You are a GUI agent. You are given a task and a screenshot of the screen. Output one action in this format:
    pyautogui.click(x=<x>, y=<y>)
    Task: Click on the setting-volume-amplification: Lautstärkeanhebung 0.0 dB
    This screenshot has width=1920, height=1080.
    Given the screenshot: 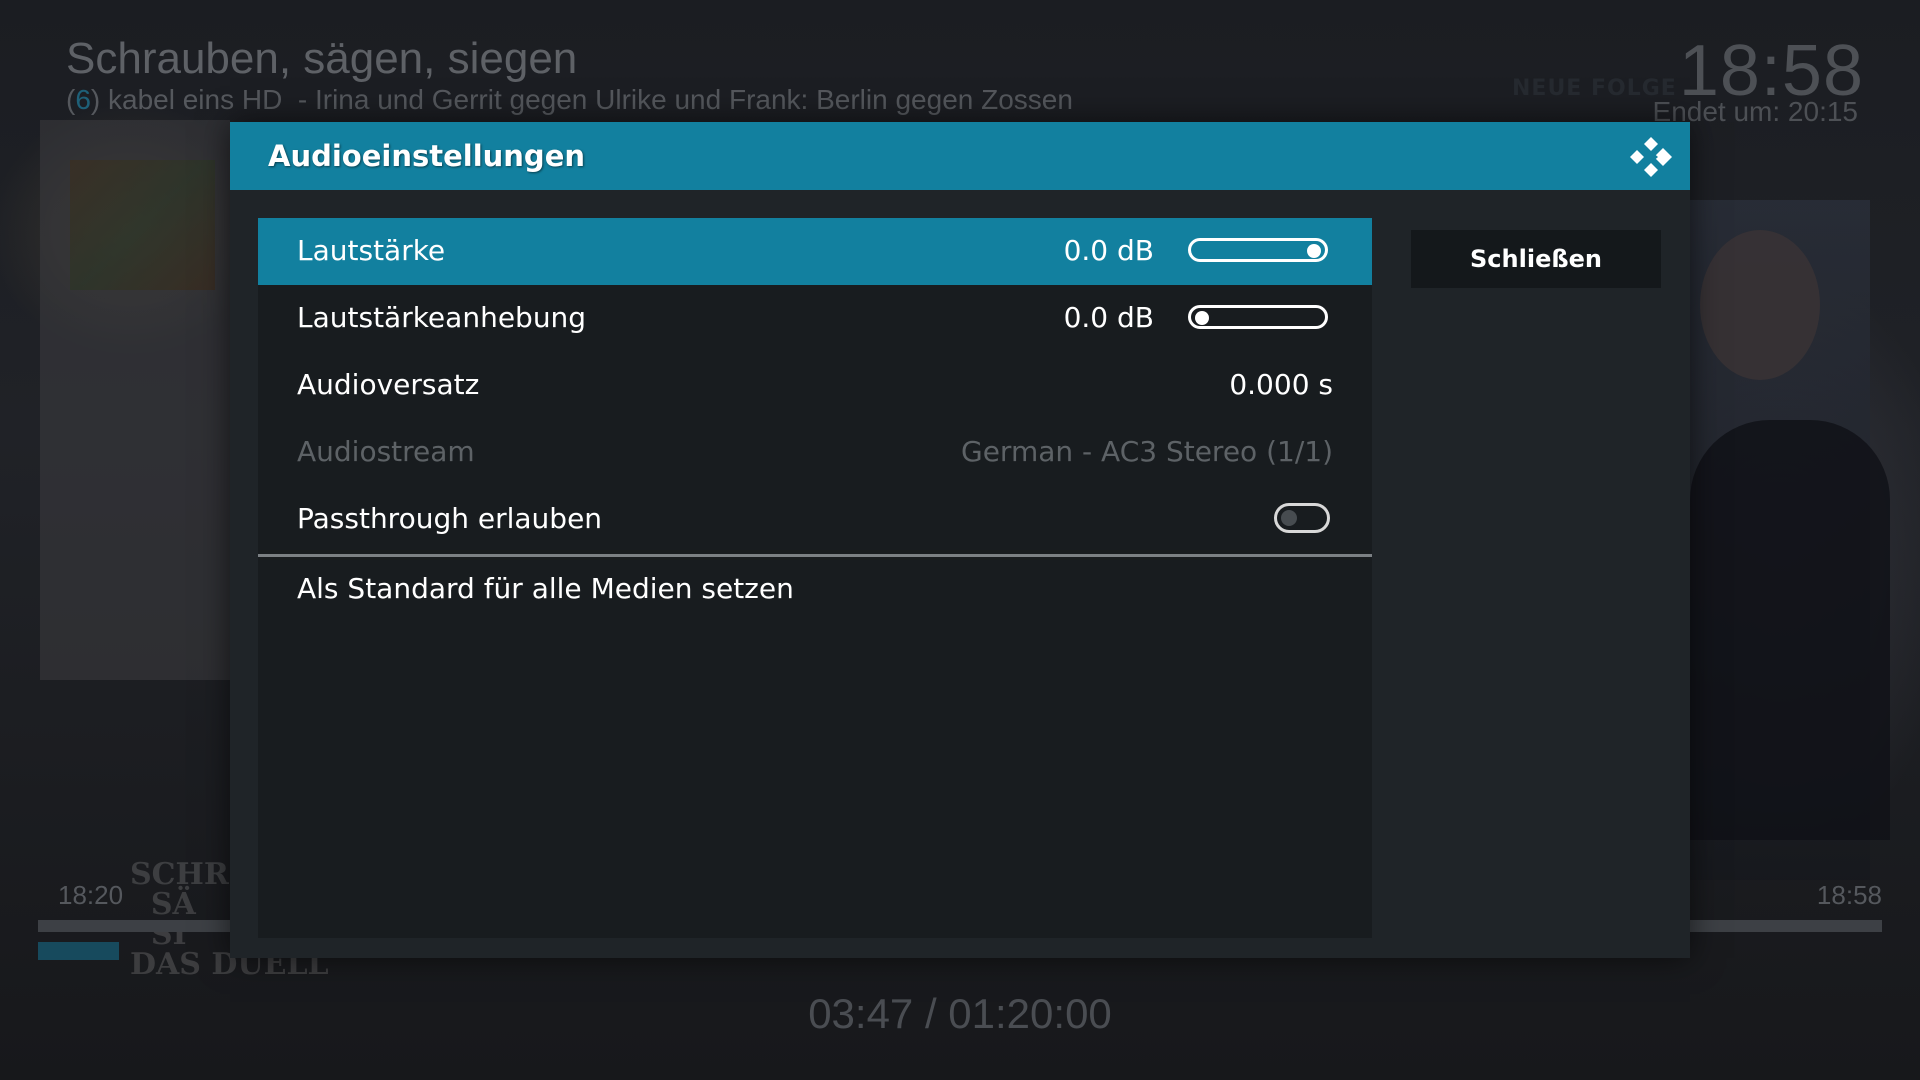 What is the action you would take?
    pyautogui.click(x=815, y=318)
    